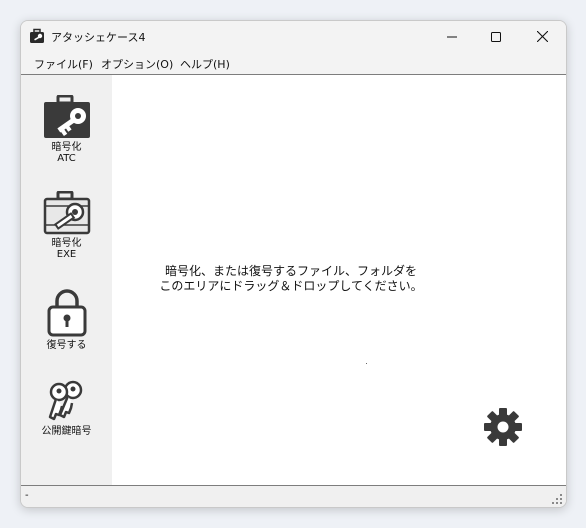  Describe the element at coordinates (205, 64) in the screenshot. I see `menu-help: ヘルプ(H)` at that location.